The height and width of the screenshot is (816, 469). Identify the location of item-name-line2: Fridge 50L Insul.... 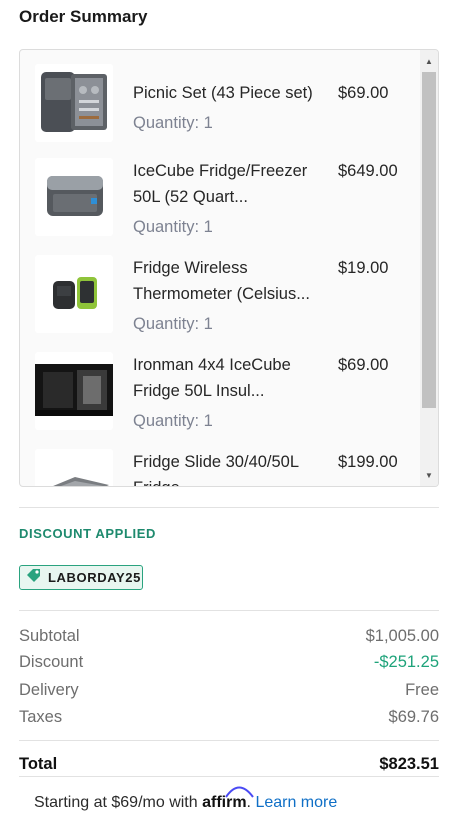
(199, 391).